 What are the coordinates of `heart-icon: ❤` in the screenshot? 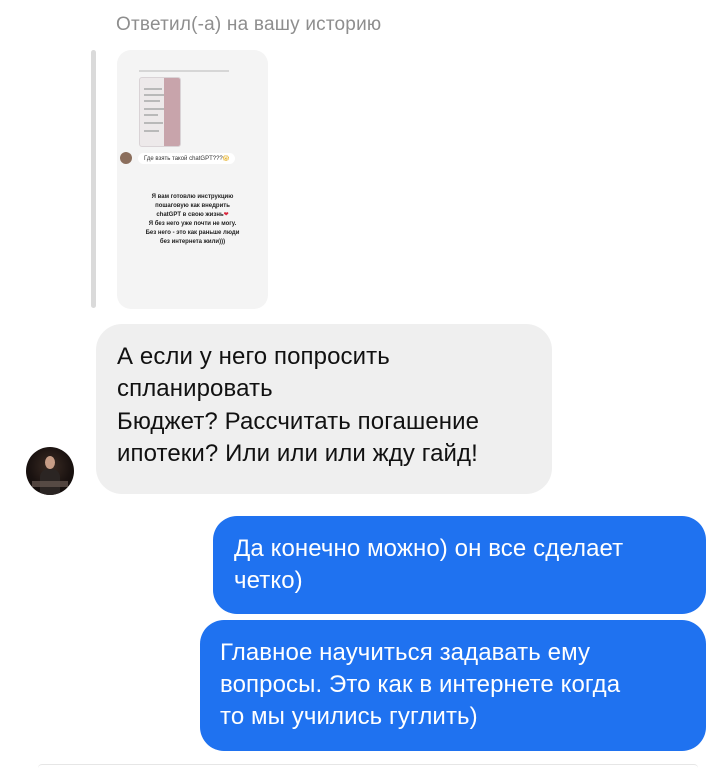 It's located at (226, 215).